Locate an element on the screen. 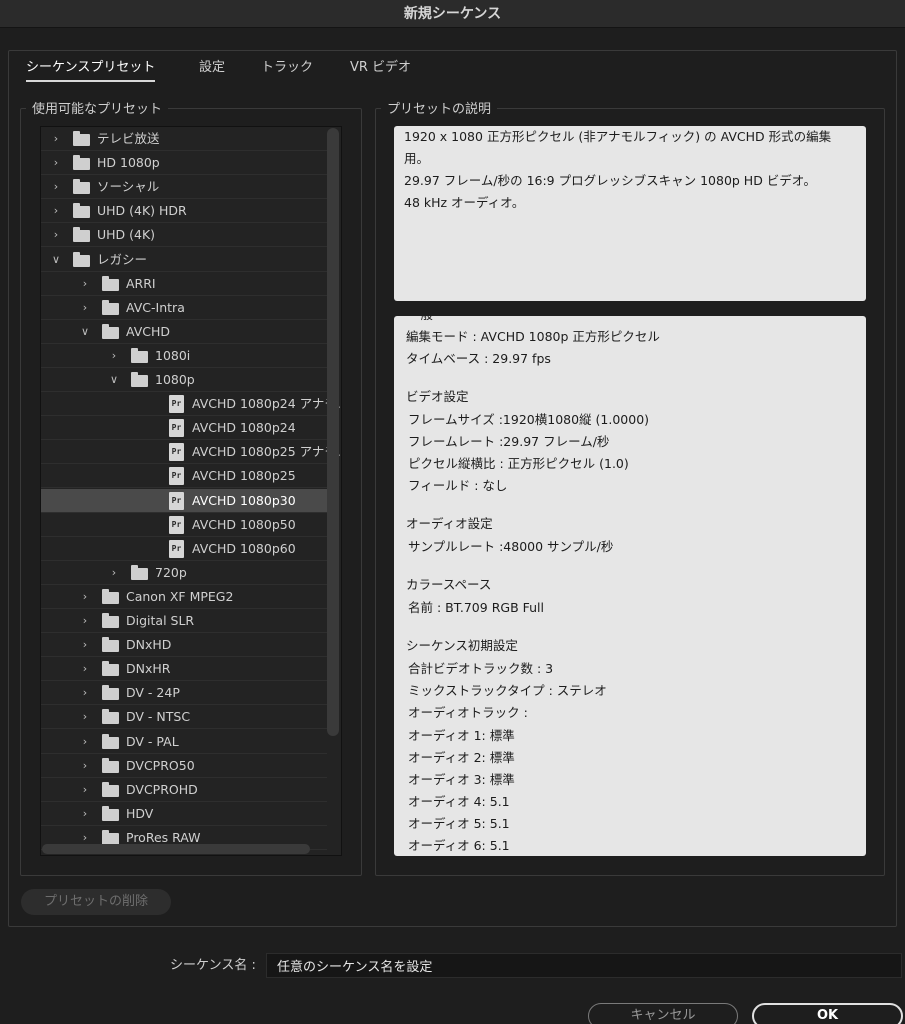  preset-item: Pr AVCHD 1080p24 is located at coordinates (184, 428).